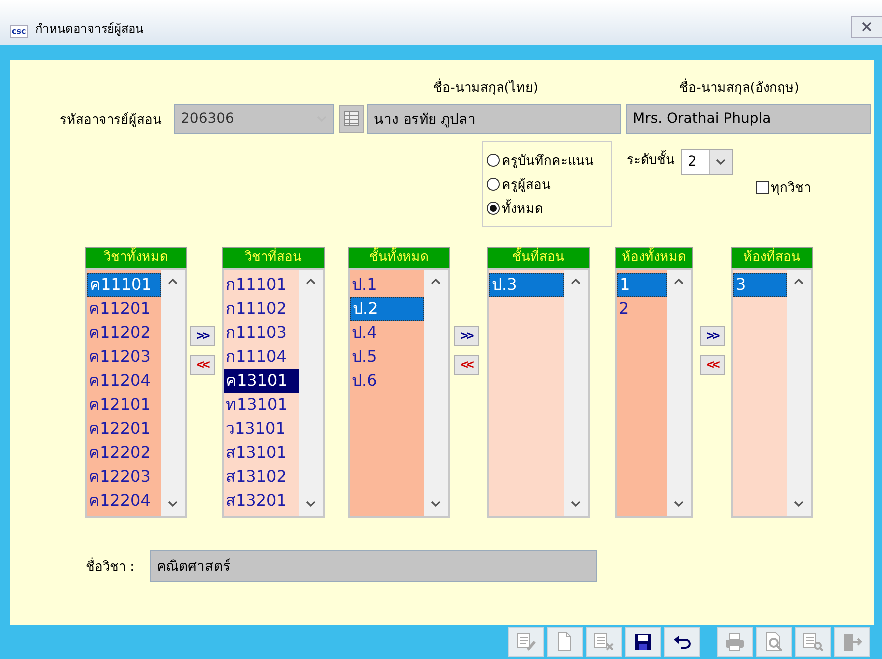 This screenshot has width=882, height=659. Describe the element at coordinates (124, 453) in the screenshot. I see `list-item: ค12202` at that location.